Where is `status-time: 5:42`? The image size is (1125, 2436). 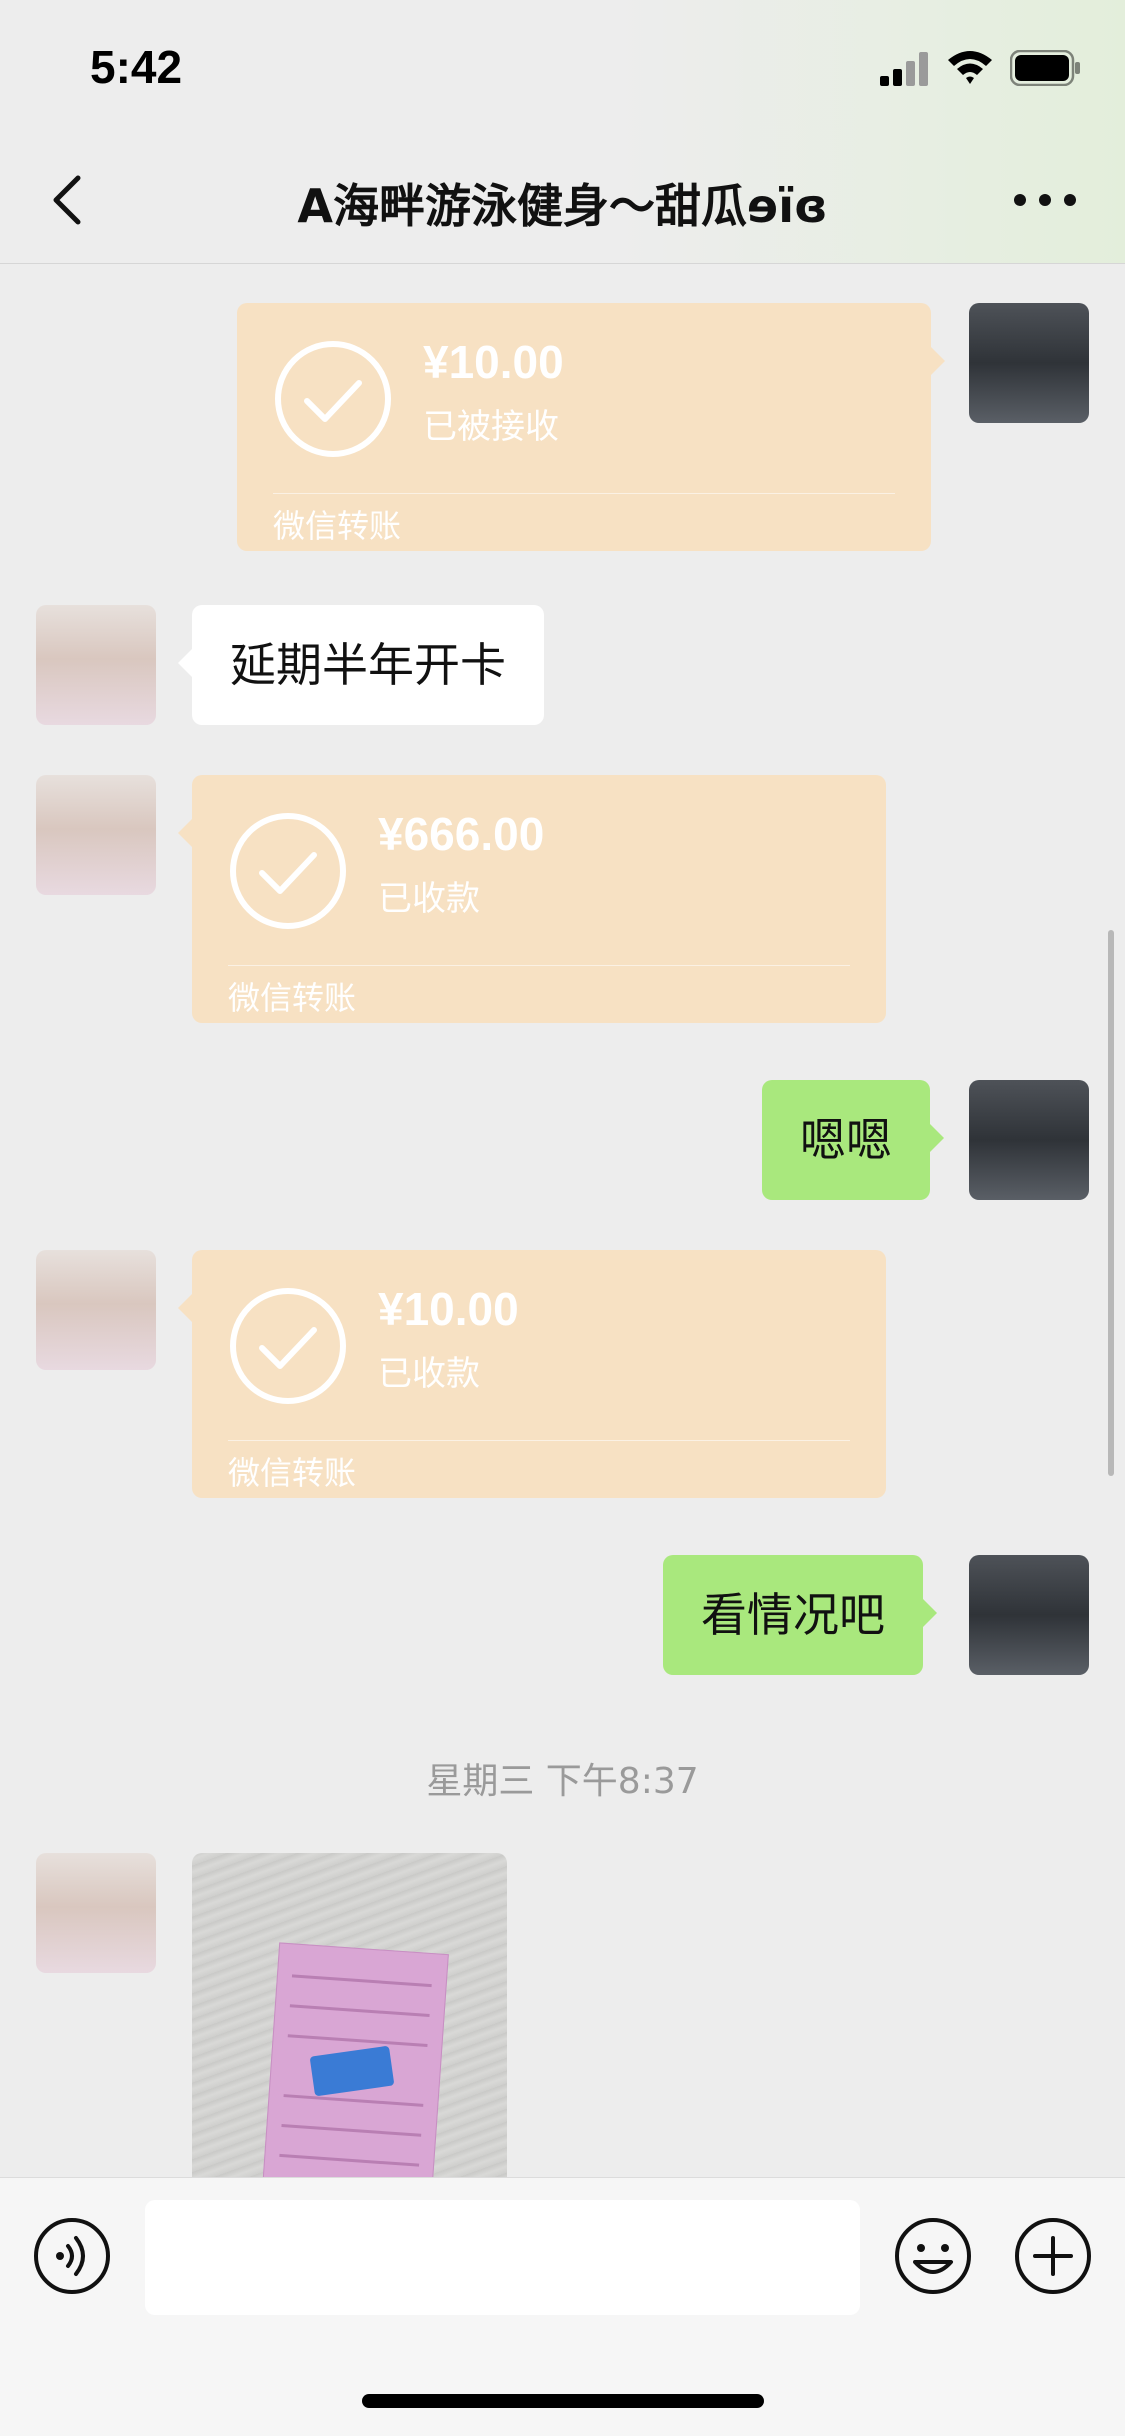
status-time: 5:42 is located at coordinates (136, 67).